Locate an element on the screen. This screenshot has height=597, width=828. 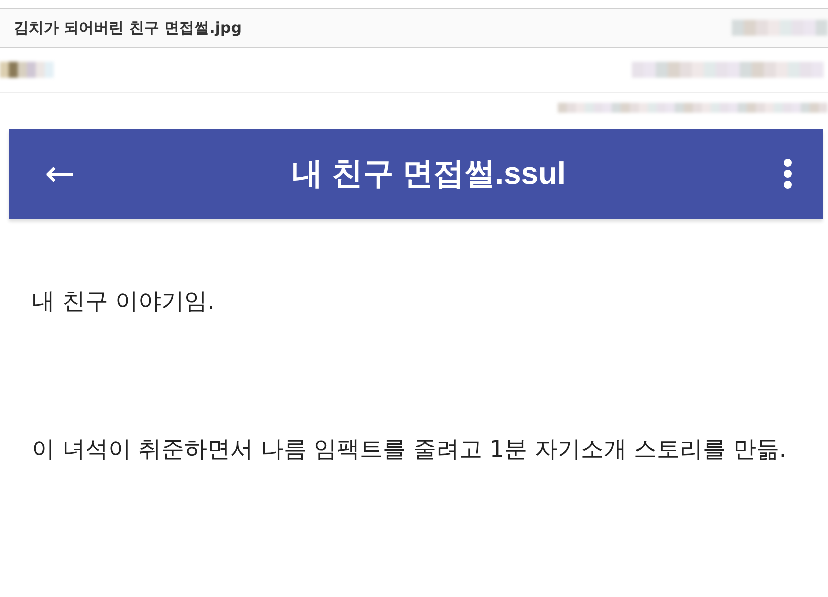
post-title: 김치가 되어버린 친구 면접썰.jpg is located at coordinates (128, 28).